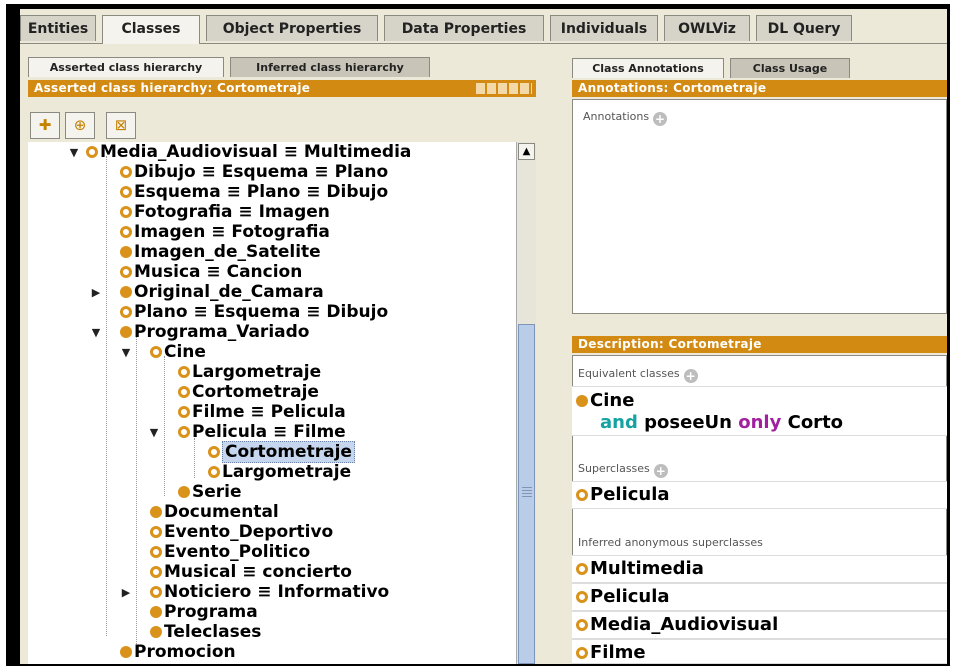  Describe the element at coordinates (225, 232) in the screenshot. I see `tree-node: Imagen ≡ Fotografia` at that location.